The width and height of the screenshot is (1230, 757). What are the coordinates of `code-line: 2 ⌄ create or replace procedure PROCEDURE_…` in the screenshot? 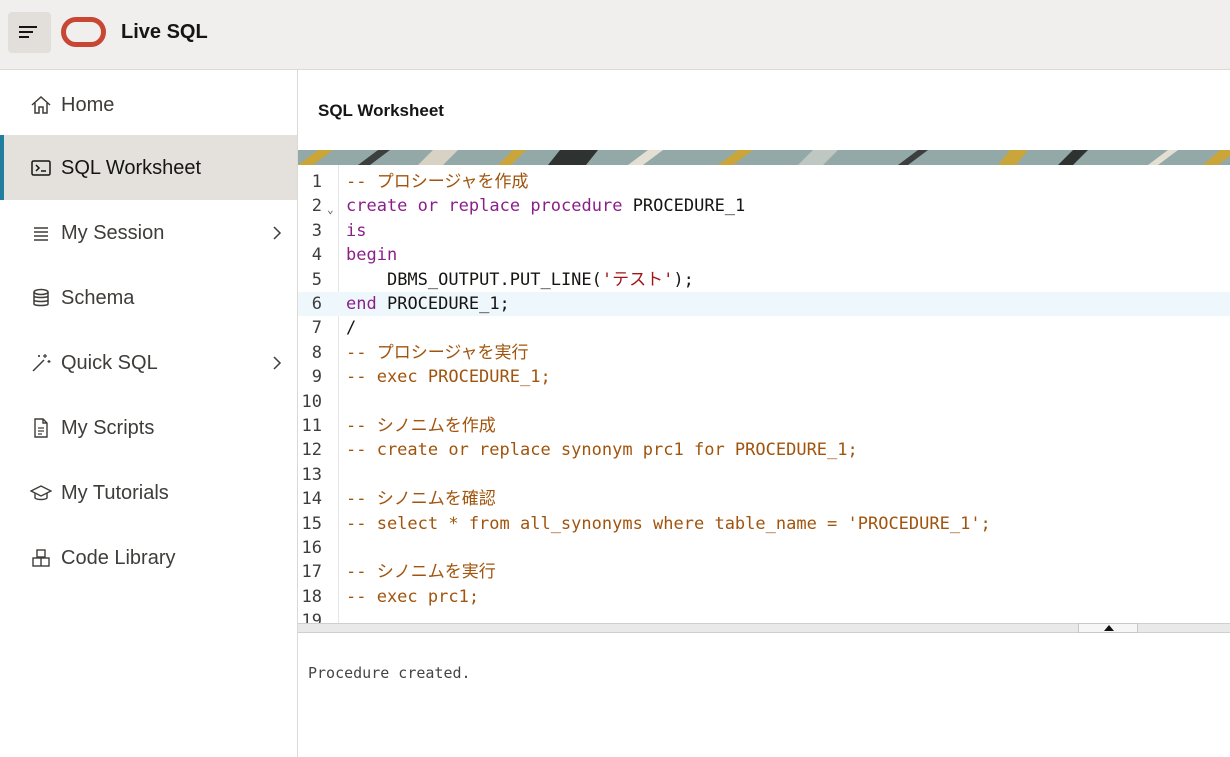 It's located at (764, 206).